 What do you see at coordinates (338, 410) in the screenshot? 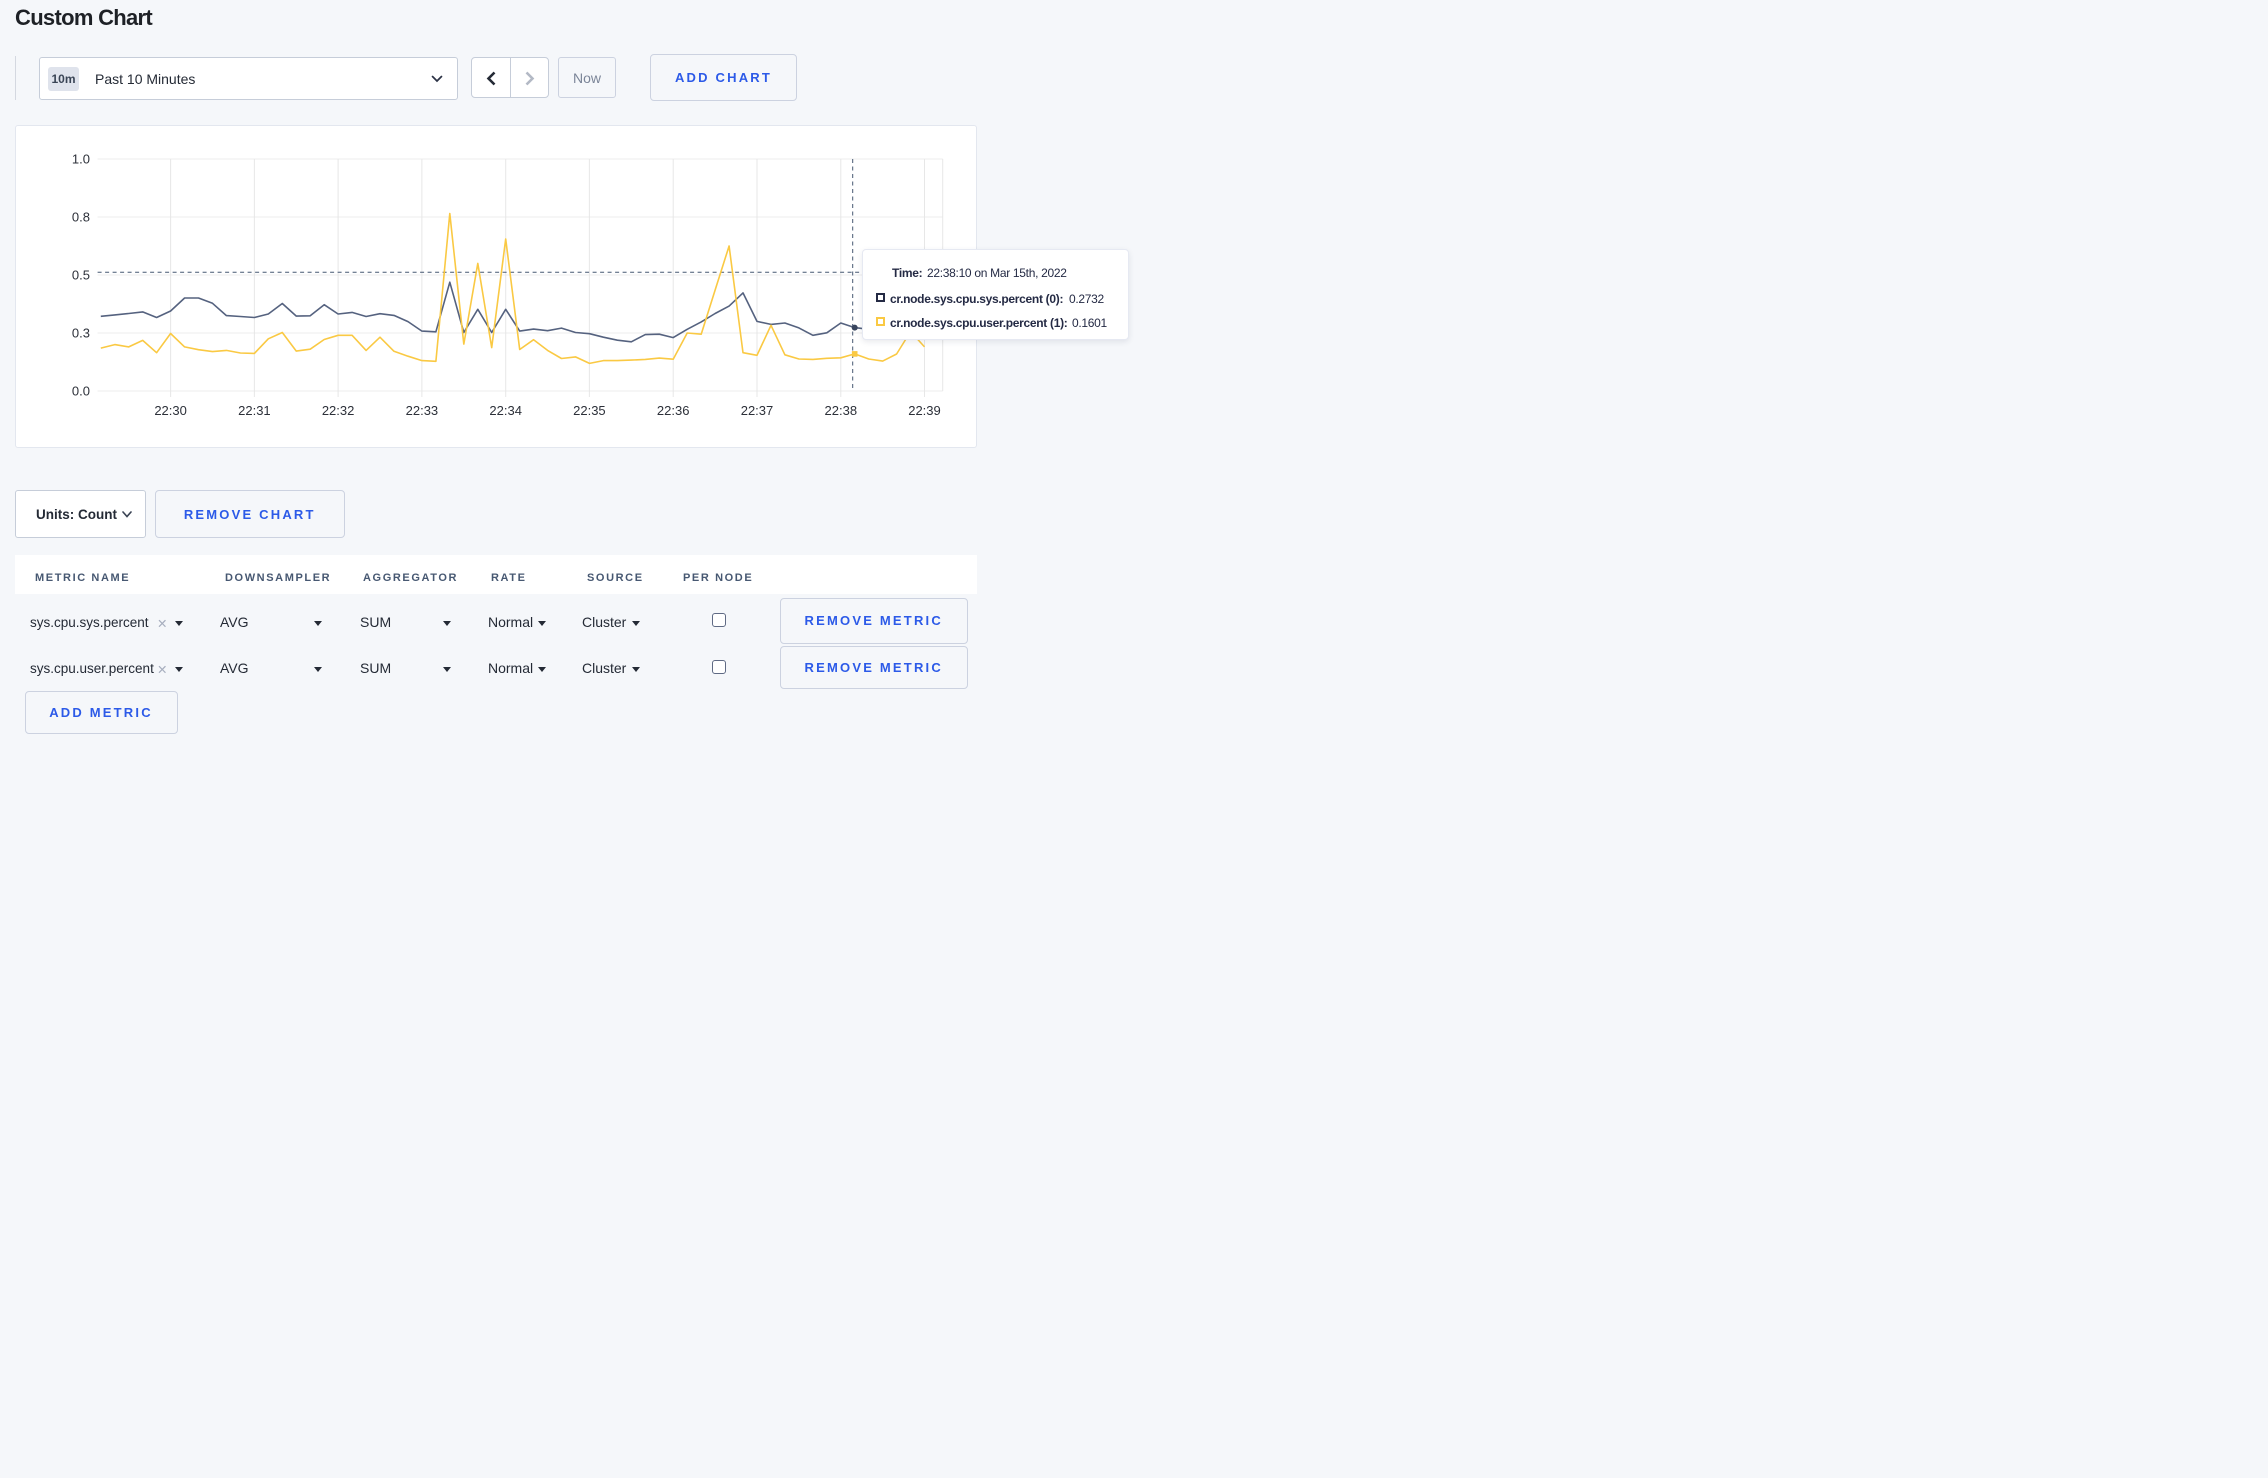
I see `svg-text: 22:32` at bounding box center [338, 410].